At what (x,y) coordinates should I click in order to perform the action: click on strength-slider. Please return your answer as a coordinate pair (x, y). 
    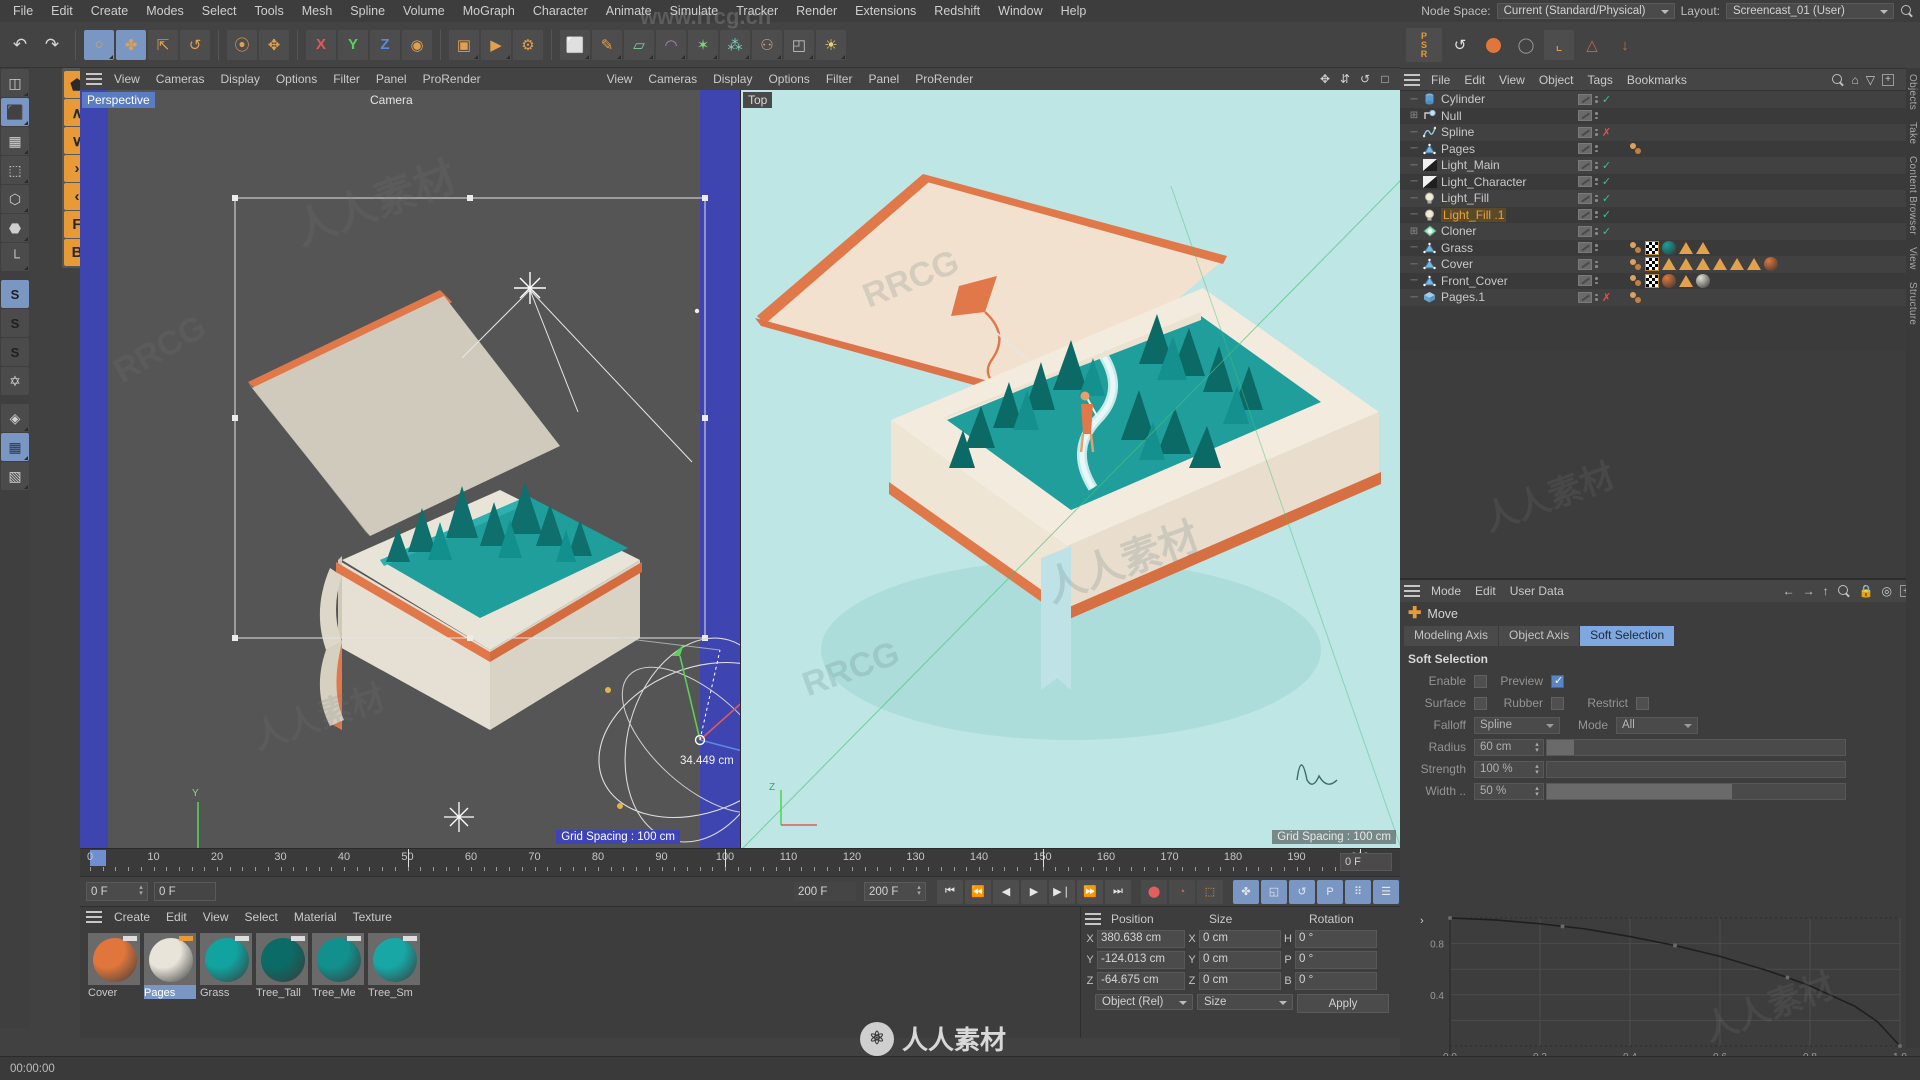
    Looking at the image, I should click on (1696, 769).